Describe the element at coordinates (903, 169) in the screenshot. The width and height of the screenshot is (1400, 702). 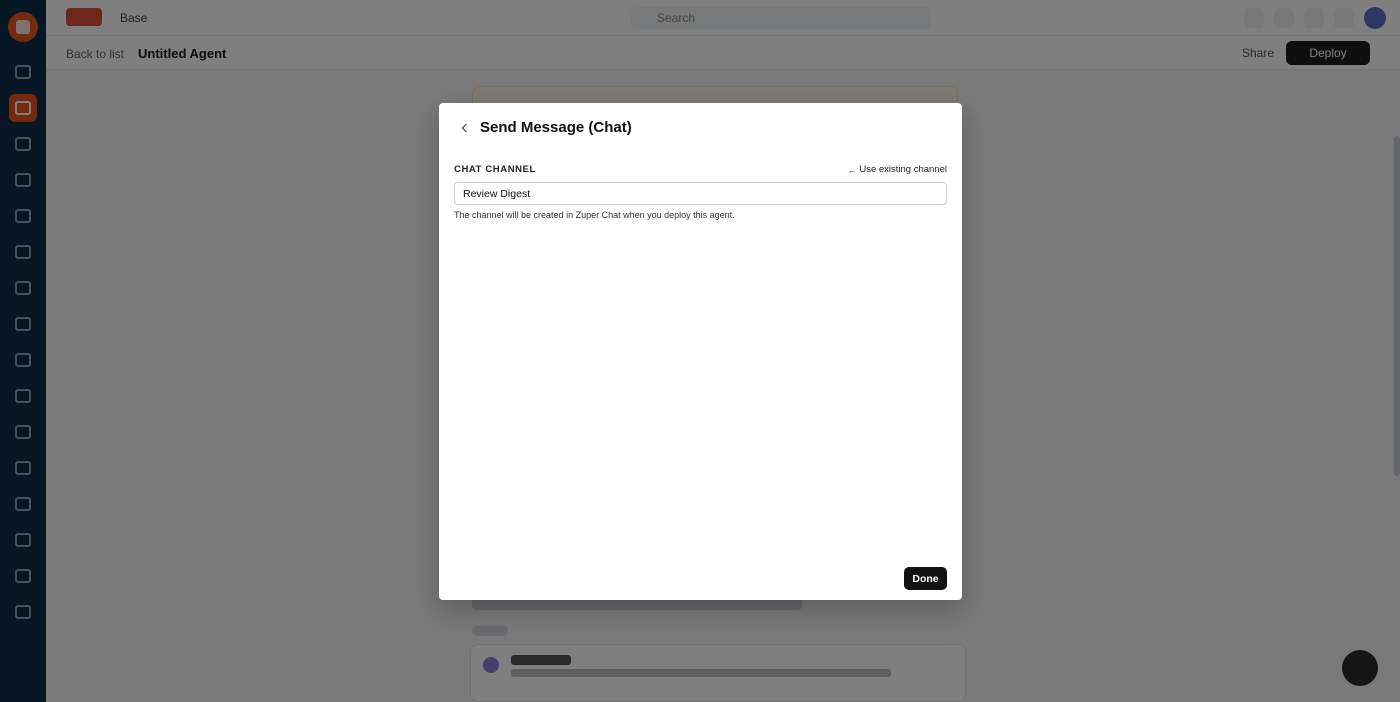
I see `use-existing-channel-label: Use existing channel` at that location.